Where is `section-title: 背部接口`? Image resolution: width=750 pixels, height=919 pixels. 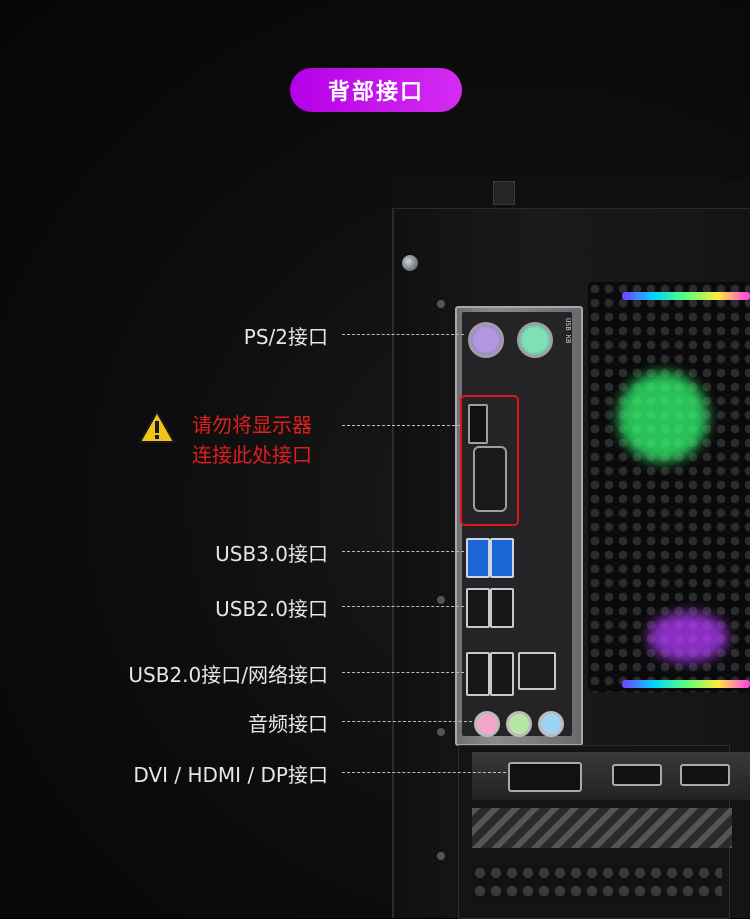
section-title: 背部接口 is located at coordinates (376, 90).